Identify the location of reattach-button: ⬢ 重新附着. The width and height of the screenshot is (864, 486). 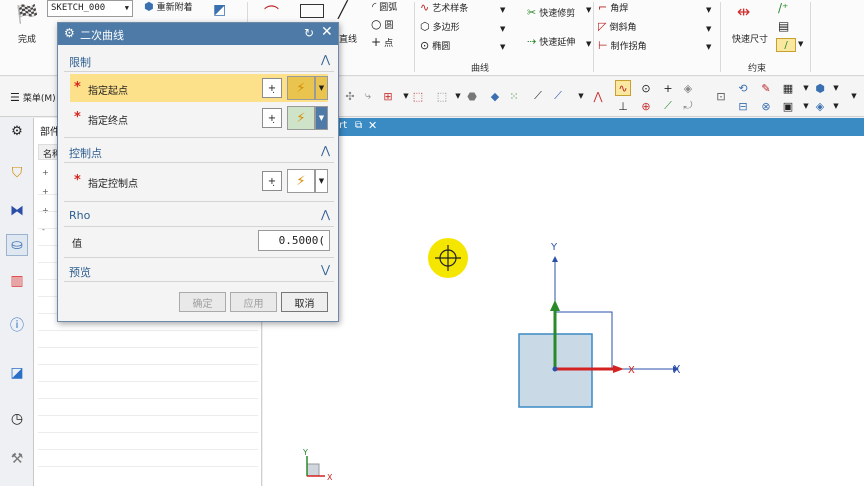
(168, 6).